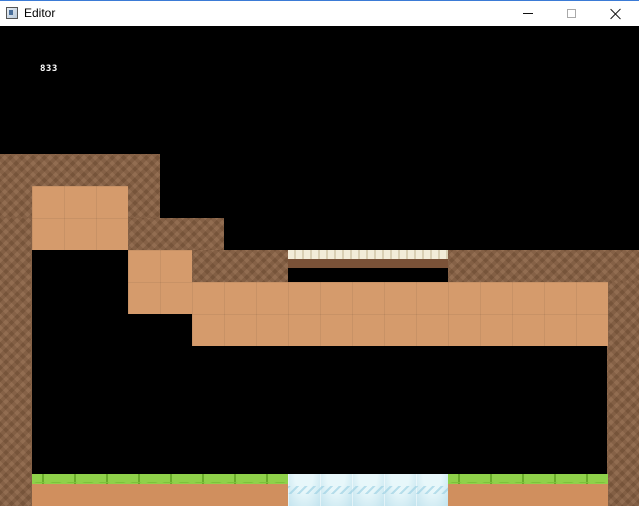  I want to click on minimize-icon, so click(528, 13).